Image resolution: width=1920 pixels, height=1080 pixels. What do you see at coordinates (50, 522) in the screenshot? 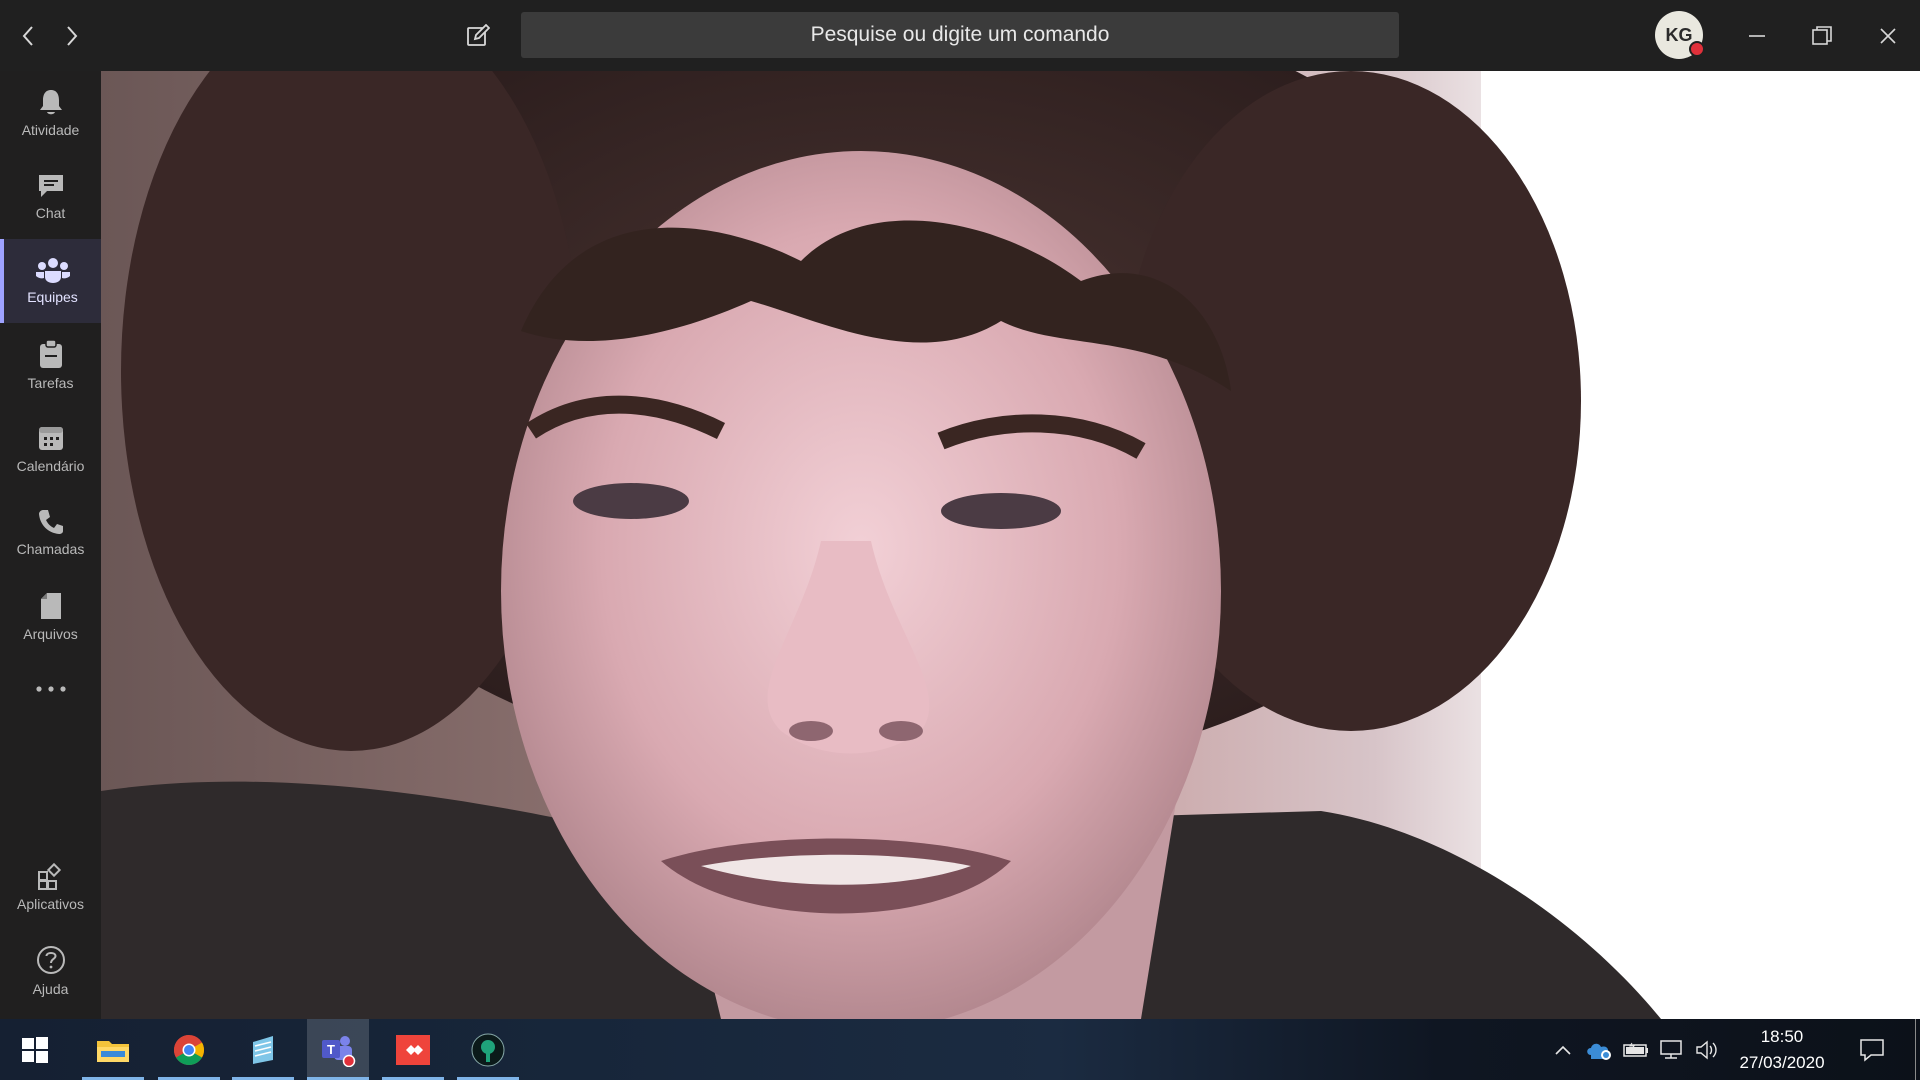
I see `phone-icon` at bounding box center [50, 522].